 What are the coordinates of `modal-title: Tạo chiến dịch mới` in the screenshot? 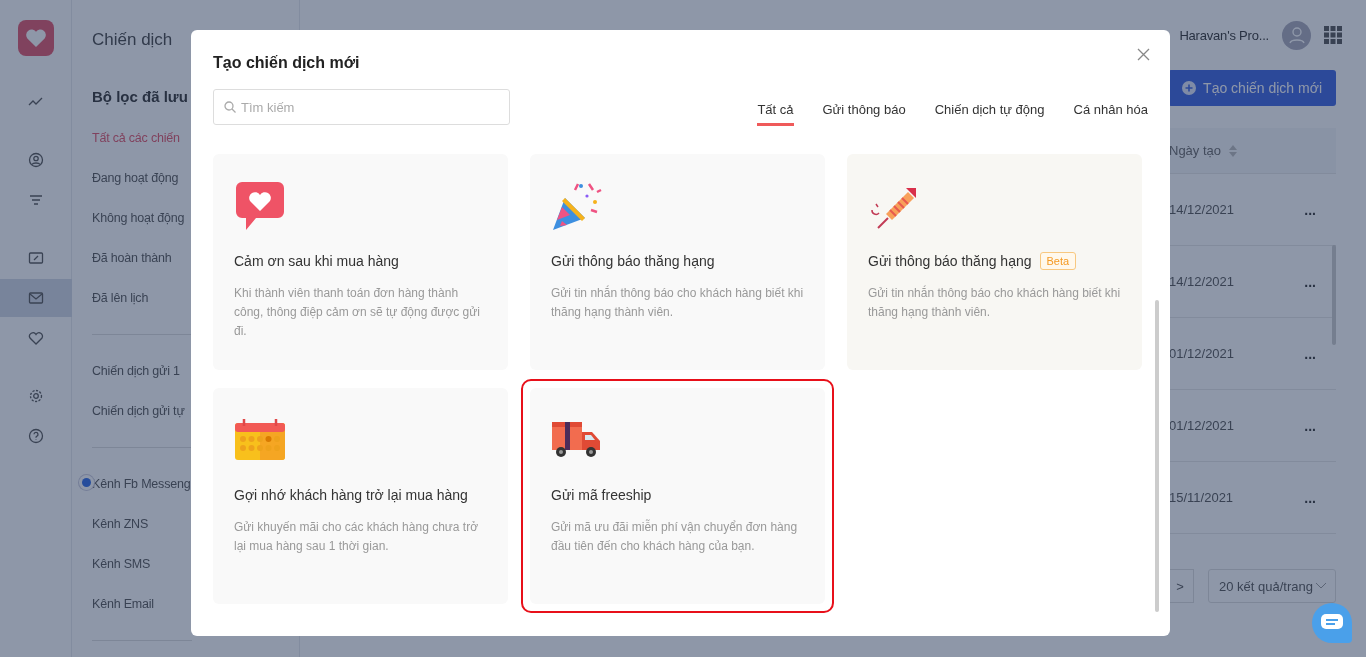 It's located at (286, 63).